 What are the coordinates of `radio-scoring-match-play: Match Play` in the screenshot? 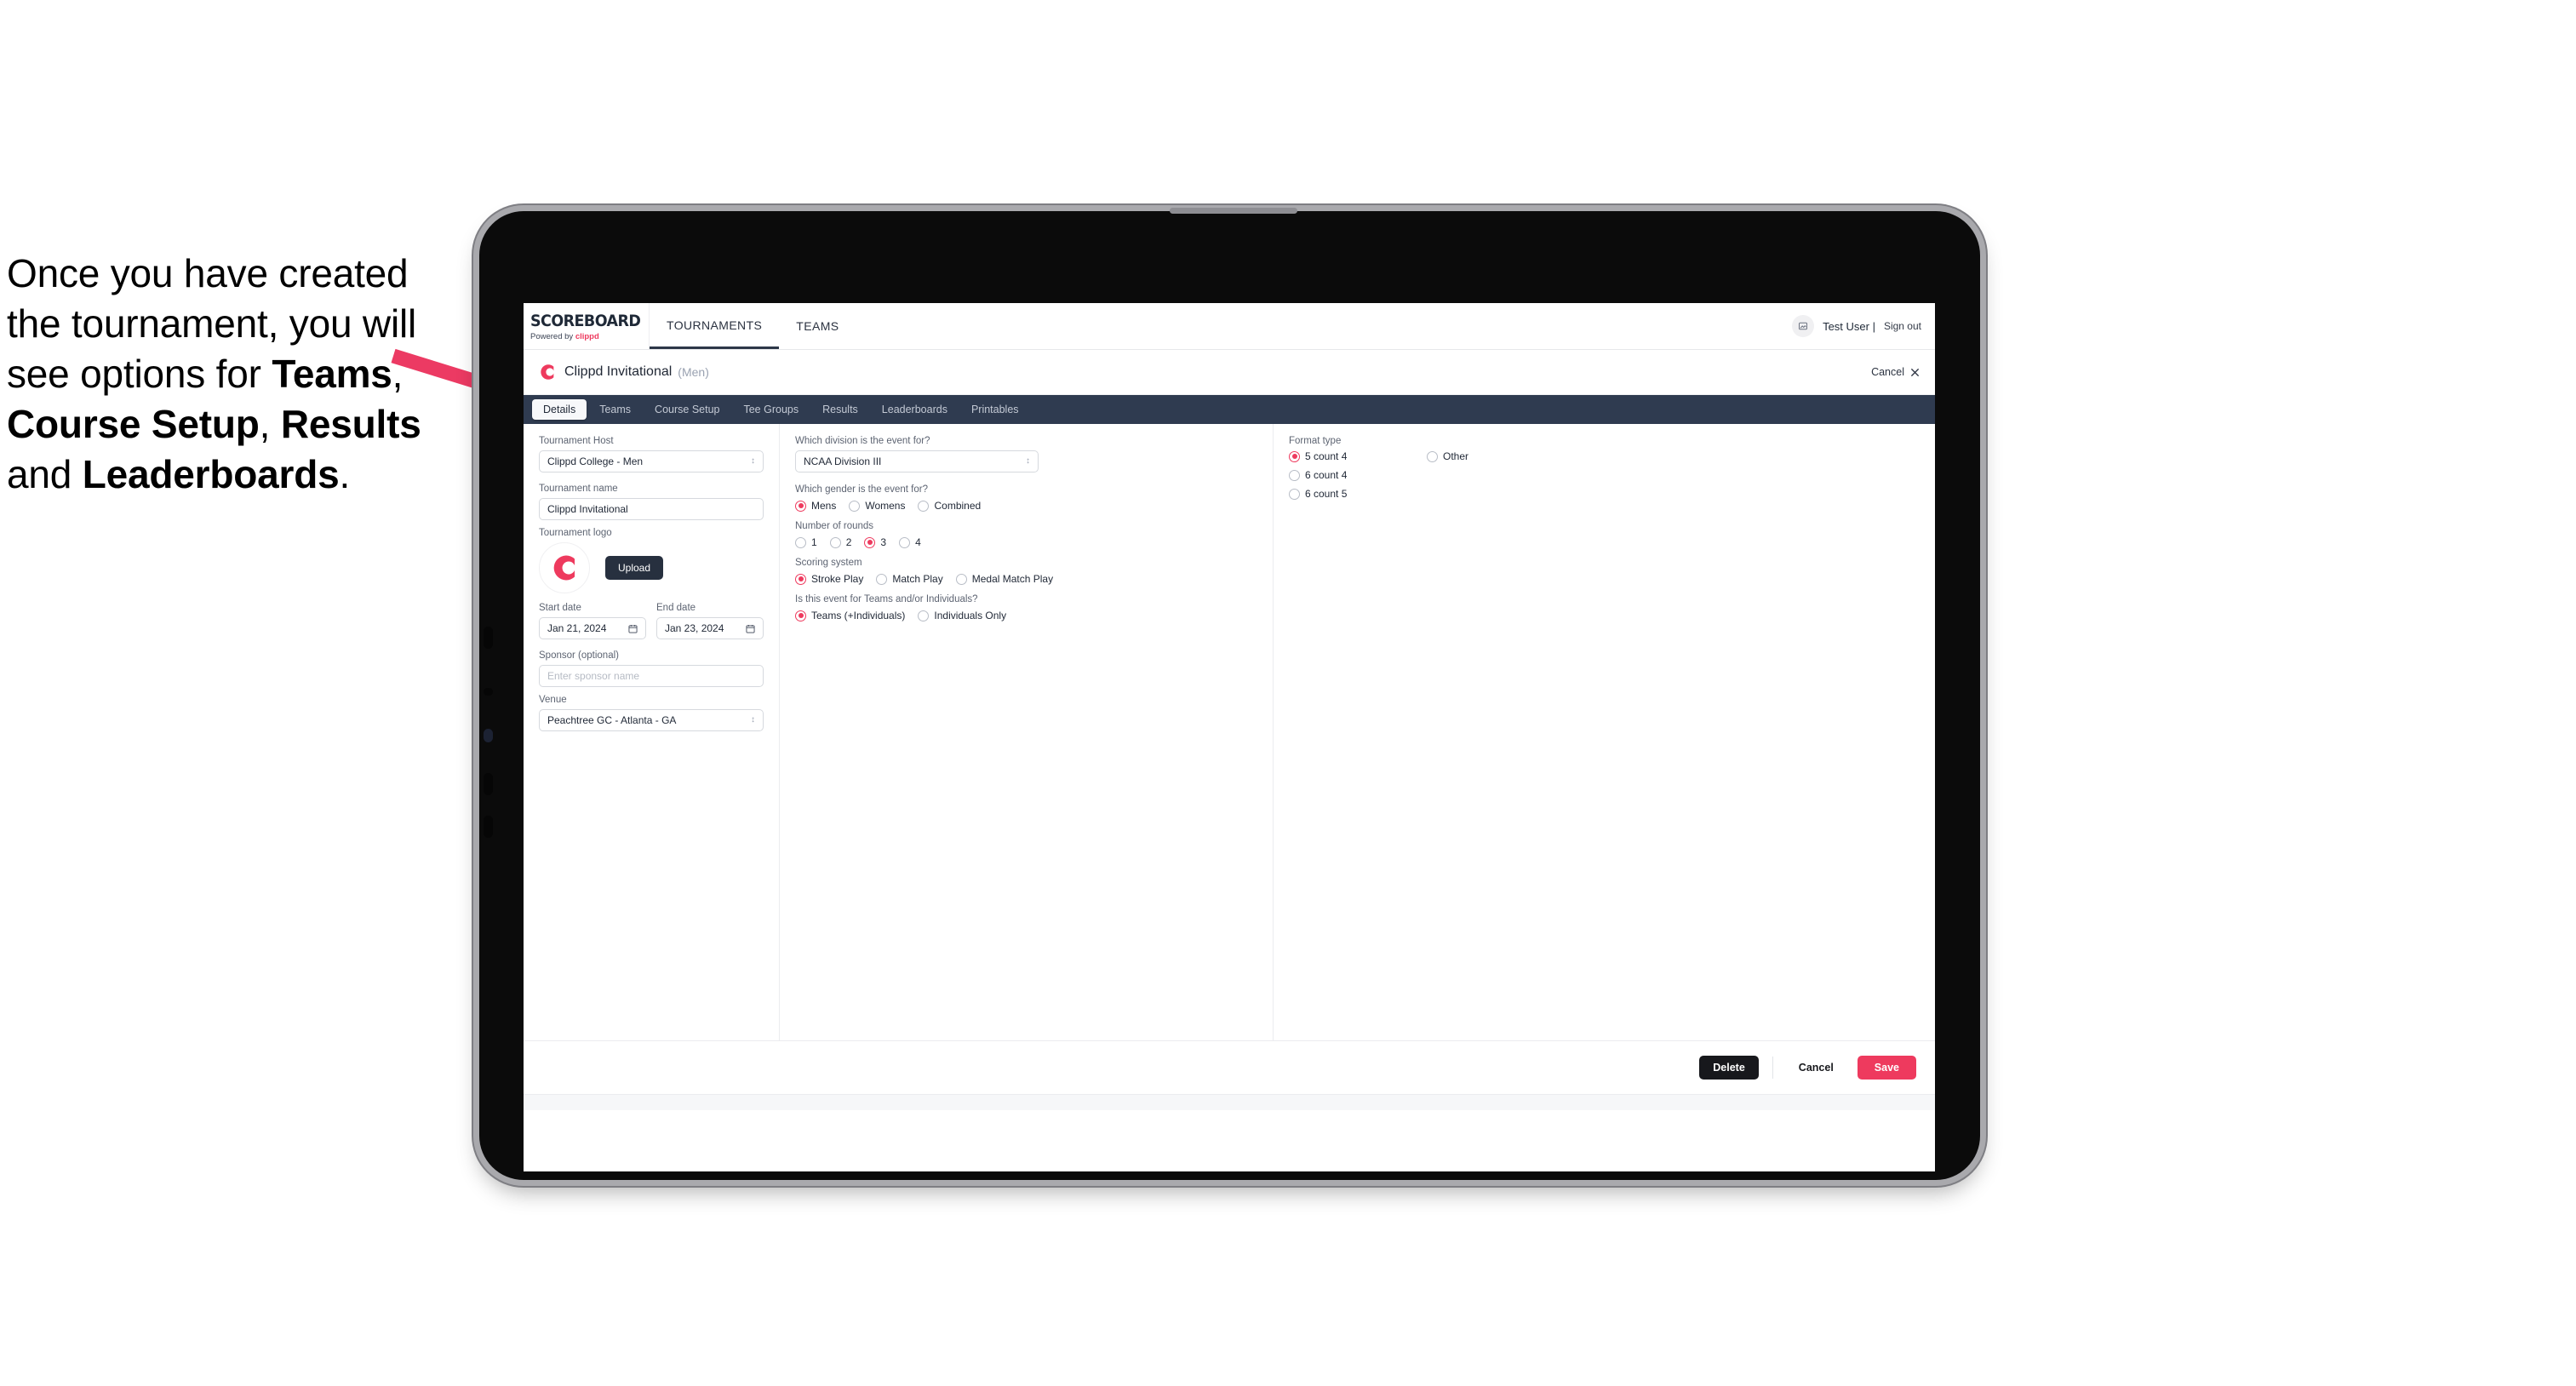 It's located at (910, 579).